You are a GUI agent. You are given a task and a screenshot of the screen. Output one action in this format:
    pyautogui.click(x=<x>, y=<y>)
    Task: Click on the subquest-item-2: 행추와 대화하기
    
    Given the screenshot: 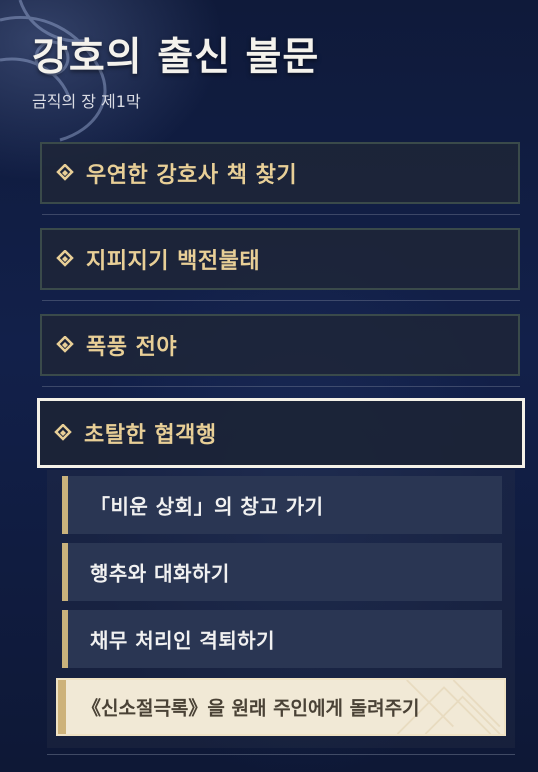 What is the action you would take?
    pyautogui.click(x=282, y=572)
    